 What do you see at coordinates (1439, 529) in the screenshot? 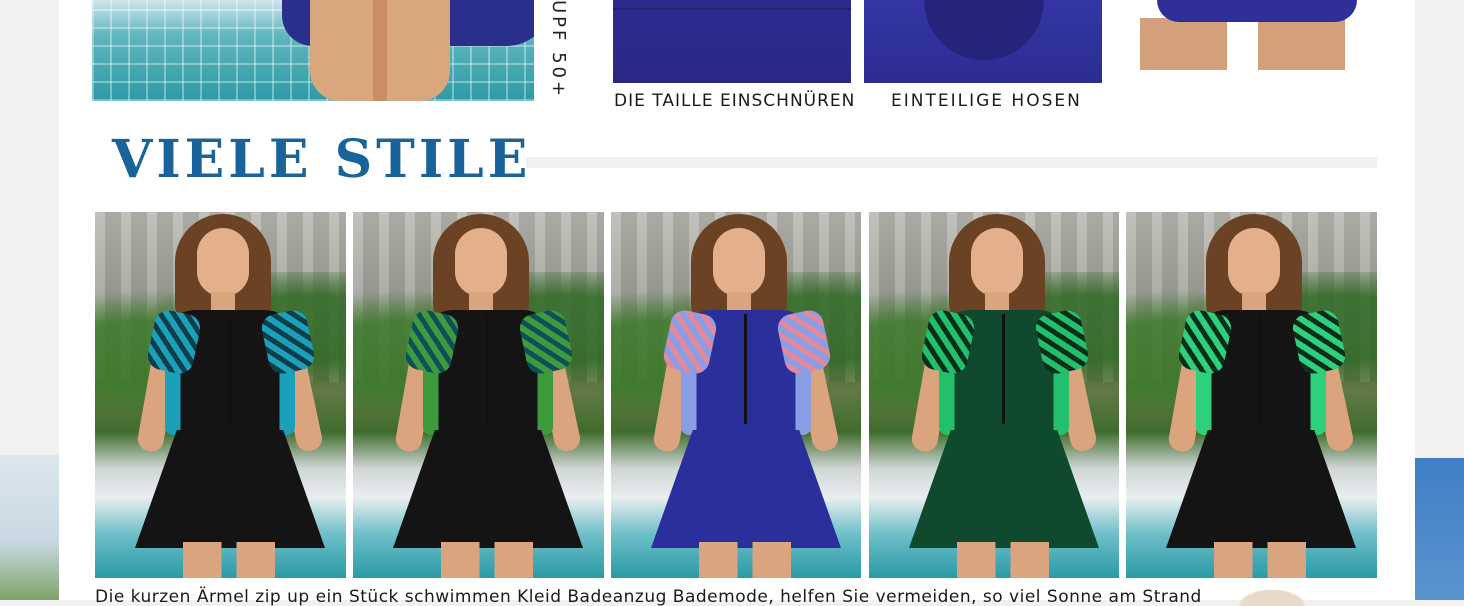
I see `background-photo-right` at bounding box center [1439, 529].